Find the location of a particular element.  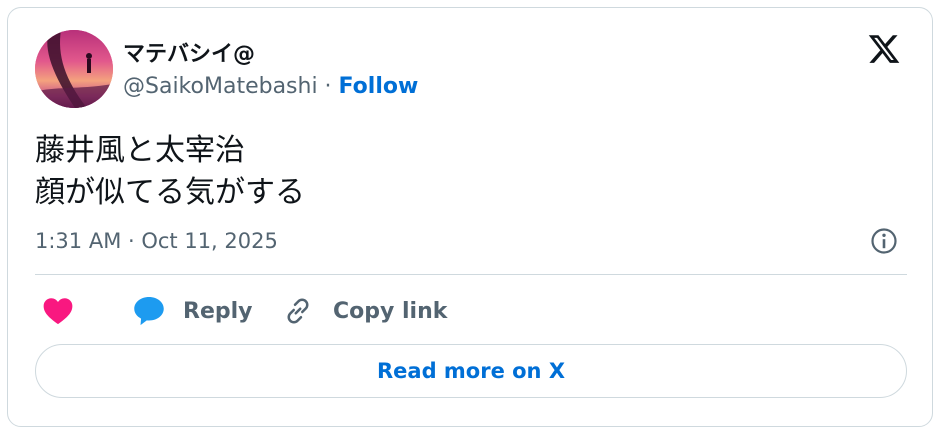

tweet-text-line: 顔が似てる気がする is located at coordinates (170, 192).